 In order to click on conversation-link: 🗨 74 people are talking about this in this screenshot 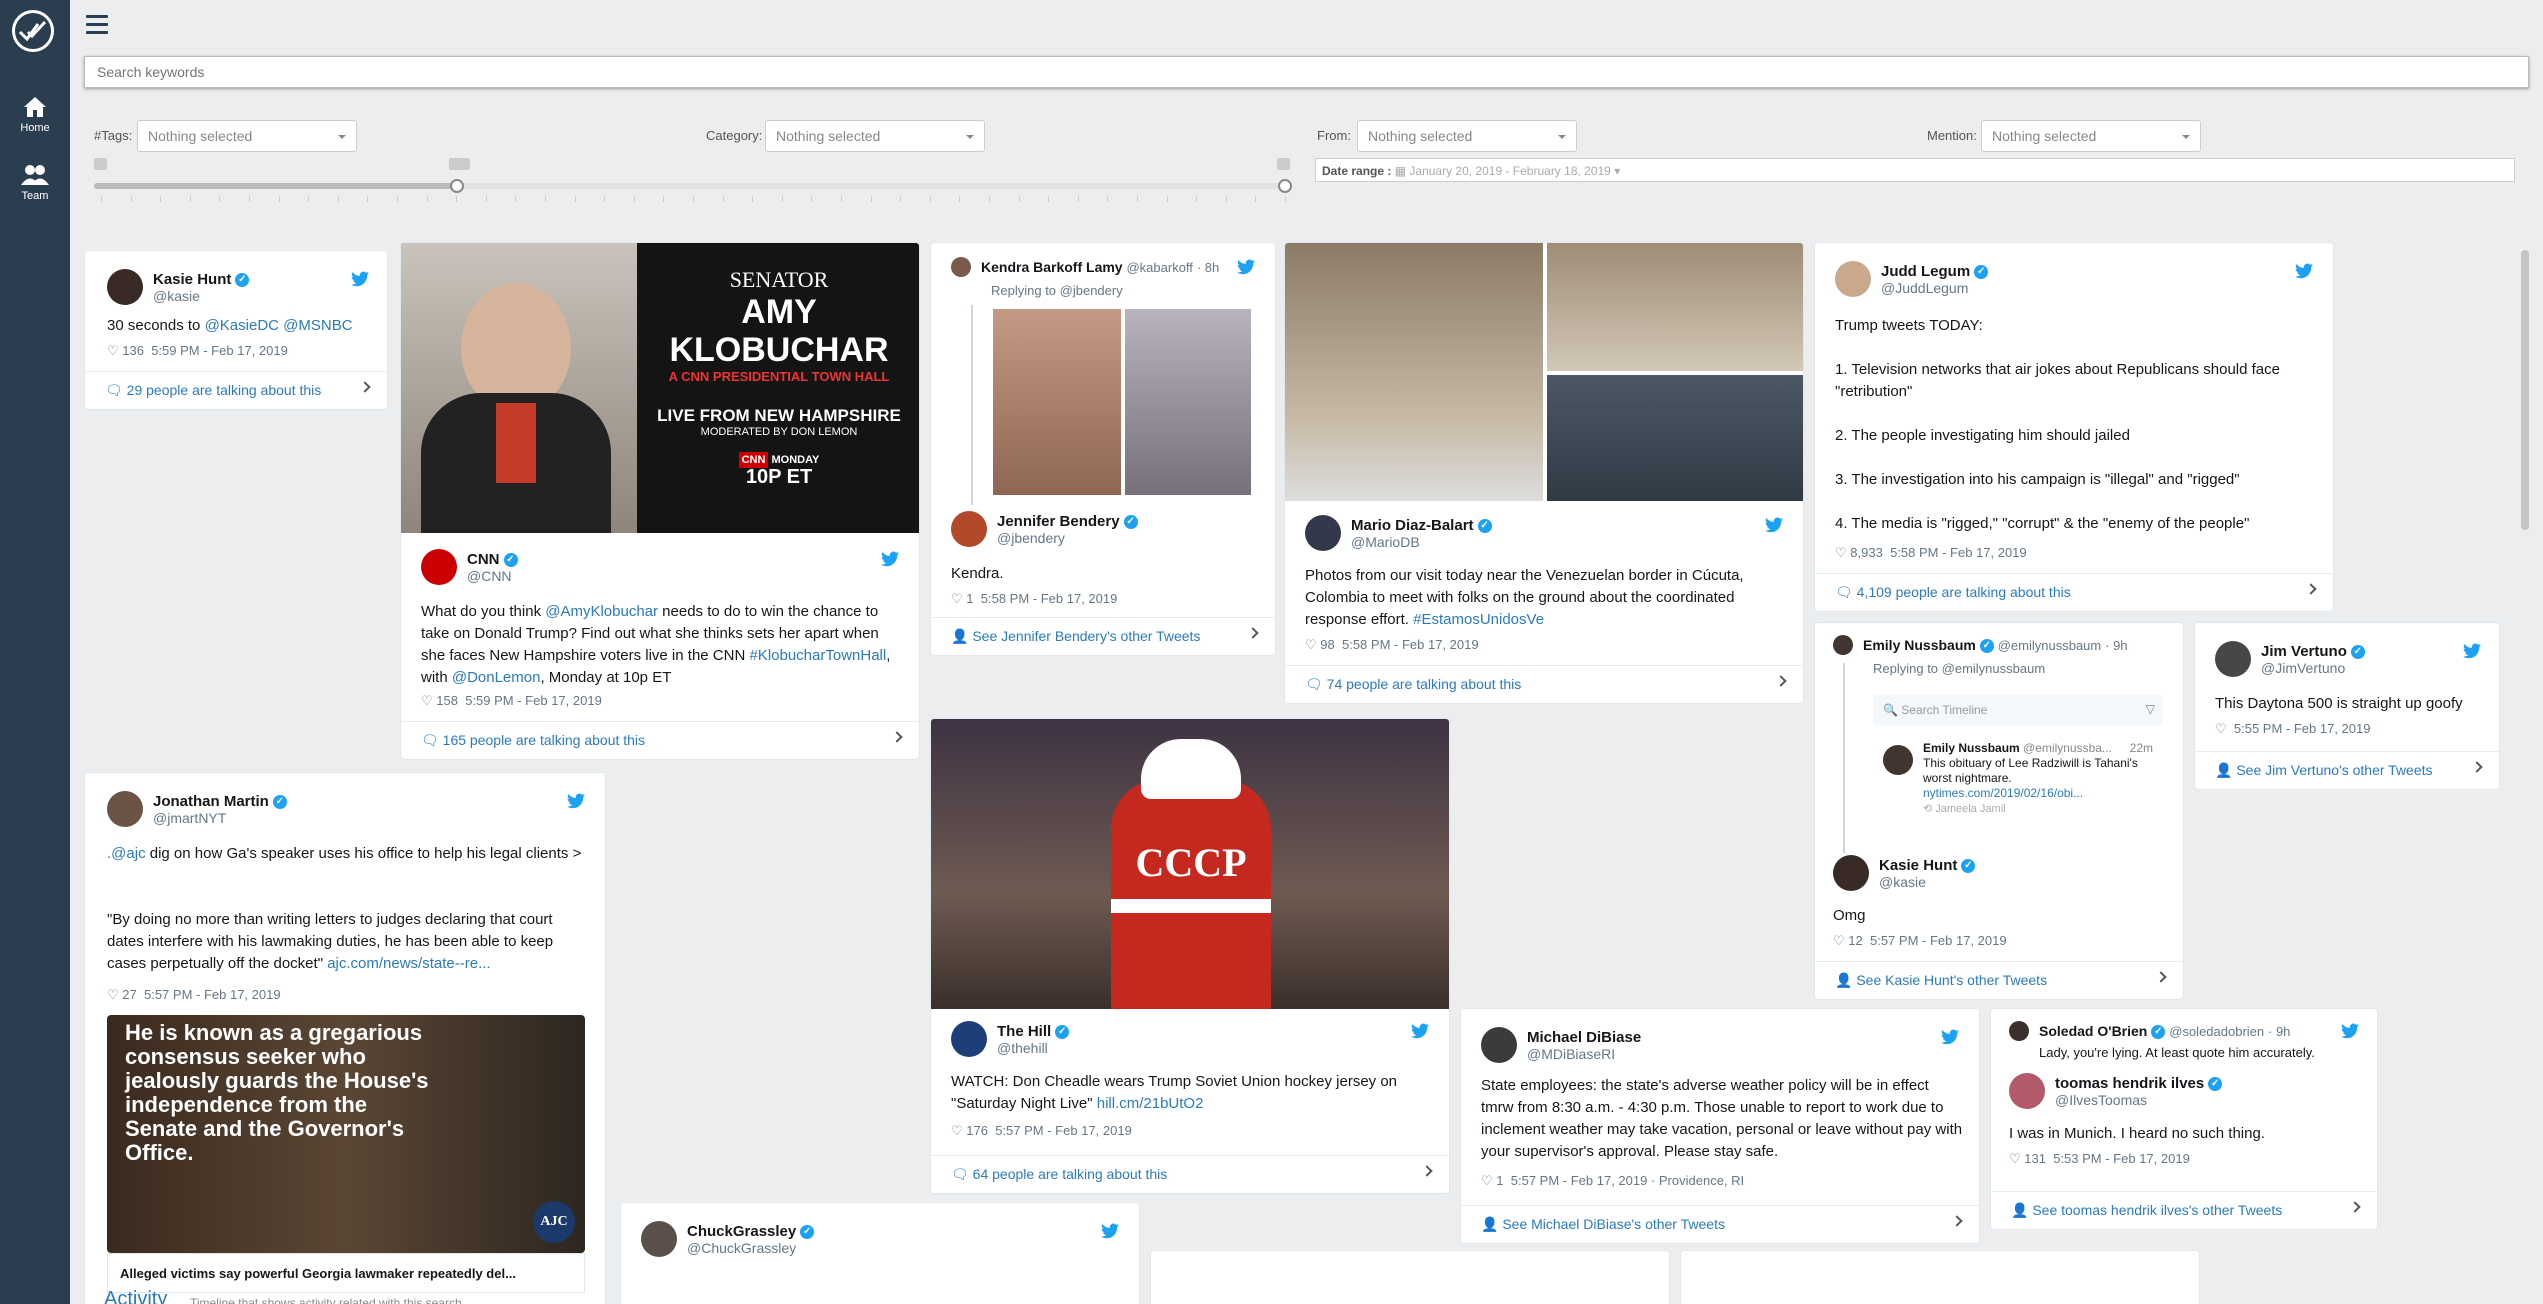, I will do `click(1544, 684)`.